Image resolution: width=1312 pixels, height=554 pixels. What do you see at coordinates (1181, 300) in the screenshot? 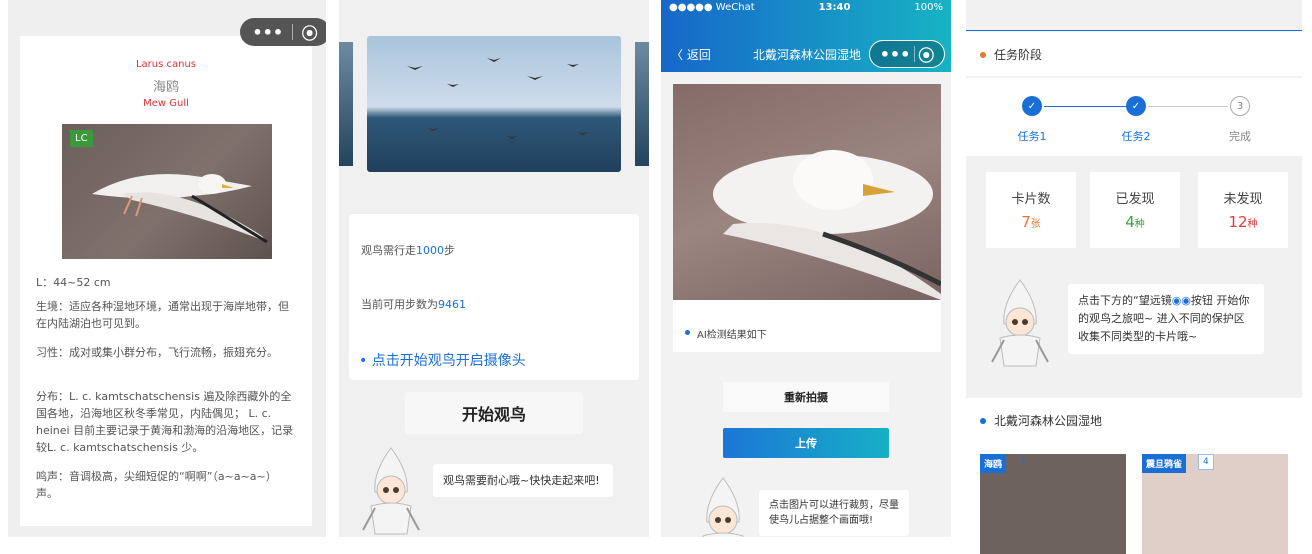
I see `binoculars-icon: ◉◉` at bounding box center [1181, 300].